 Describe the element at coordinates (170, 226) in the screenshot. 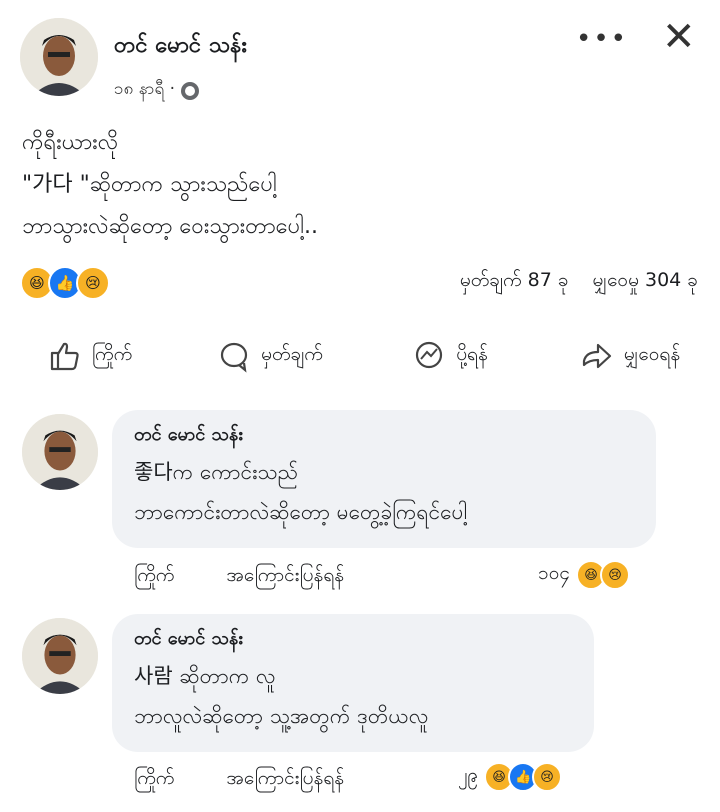

I see `post-line: ဘာသွားလဲဆိုတော့ ဝေးသွားတာပေါ့..` at that location.